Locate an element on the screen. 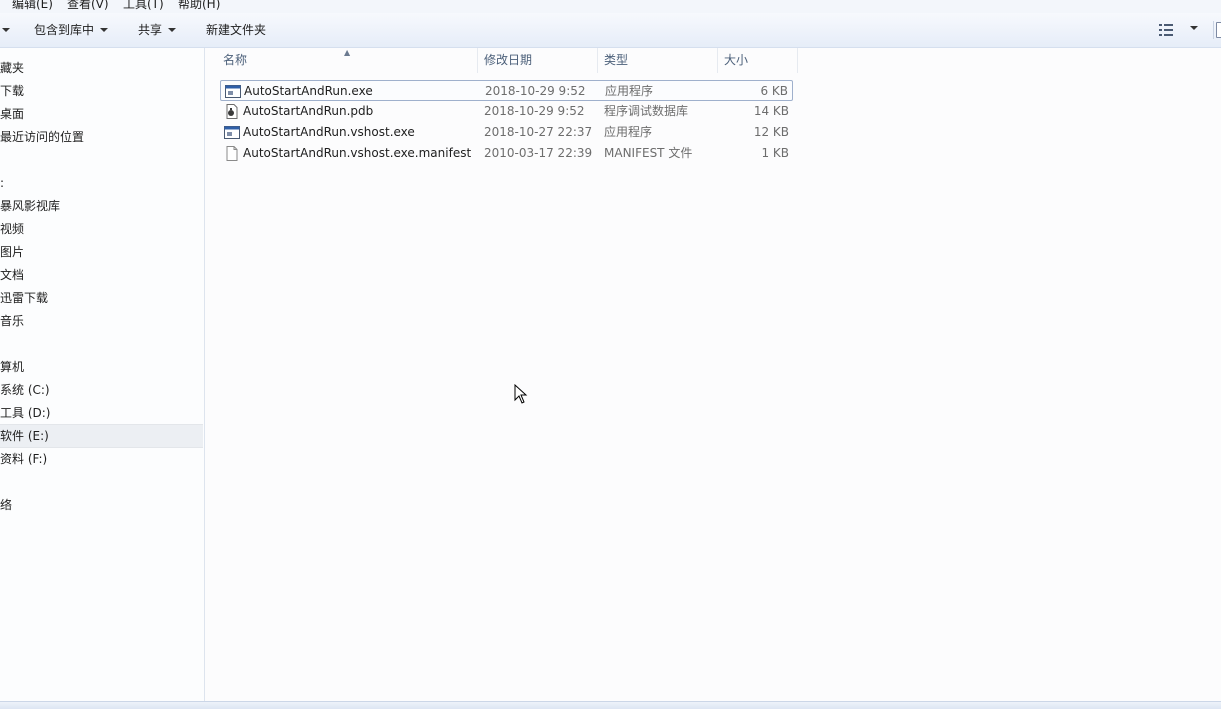 Image resolution: width=1221 pixels, height=709 pixels. nav-label: 系统 (C:) is located at coordinates (25, 390).